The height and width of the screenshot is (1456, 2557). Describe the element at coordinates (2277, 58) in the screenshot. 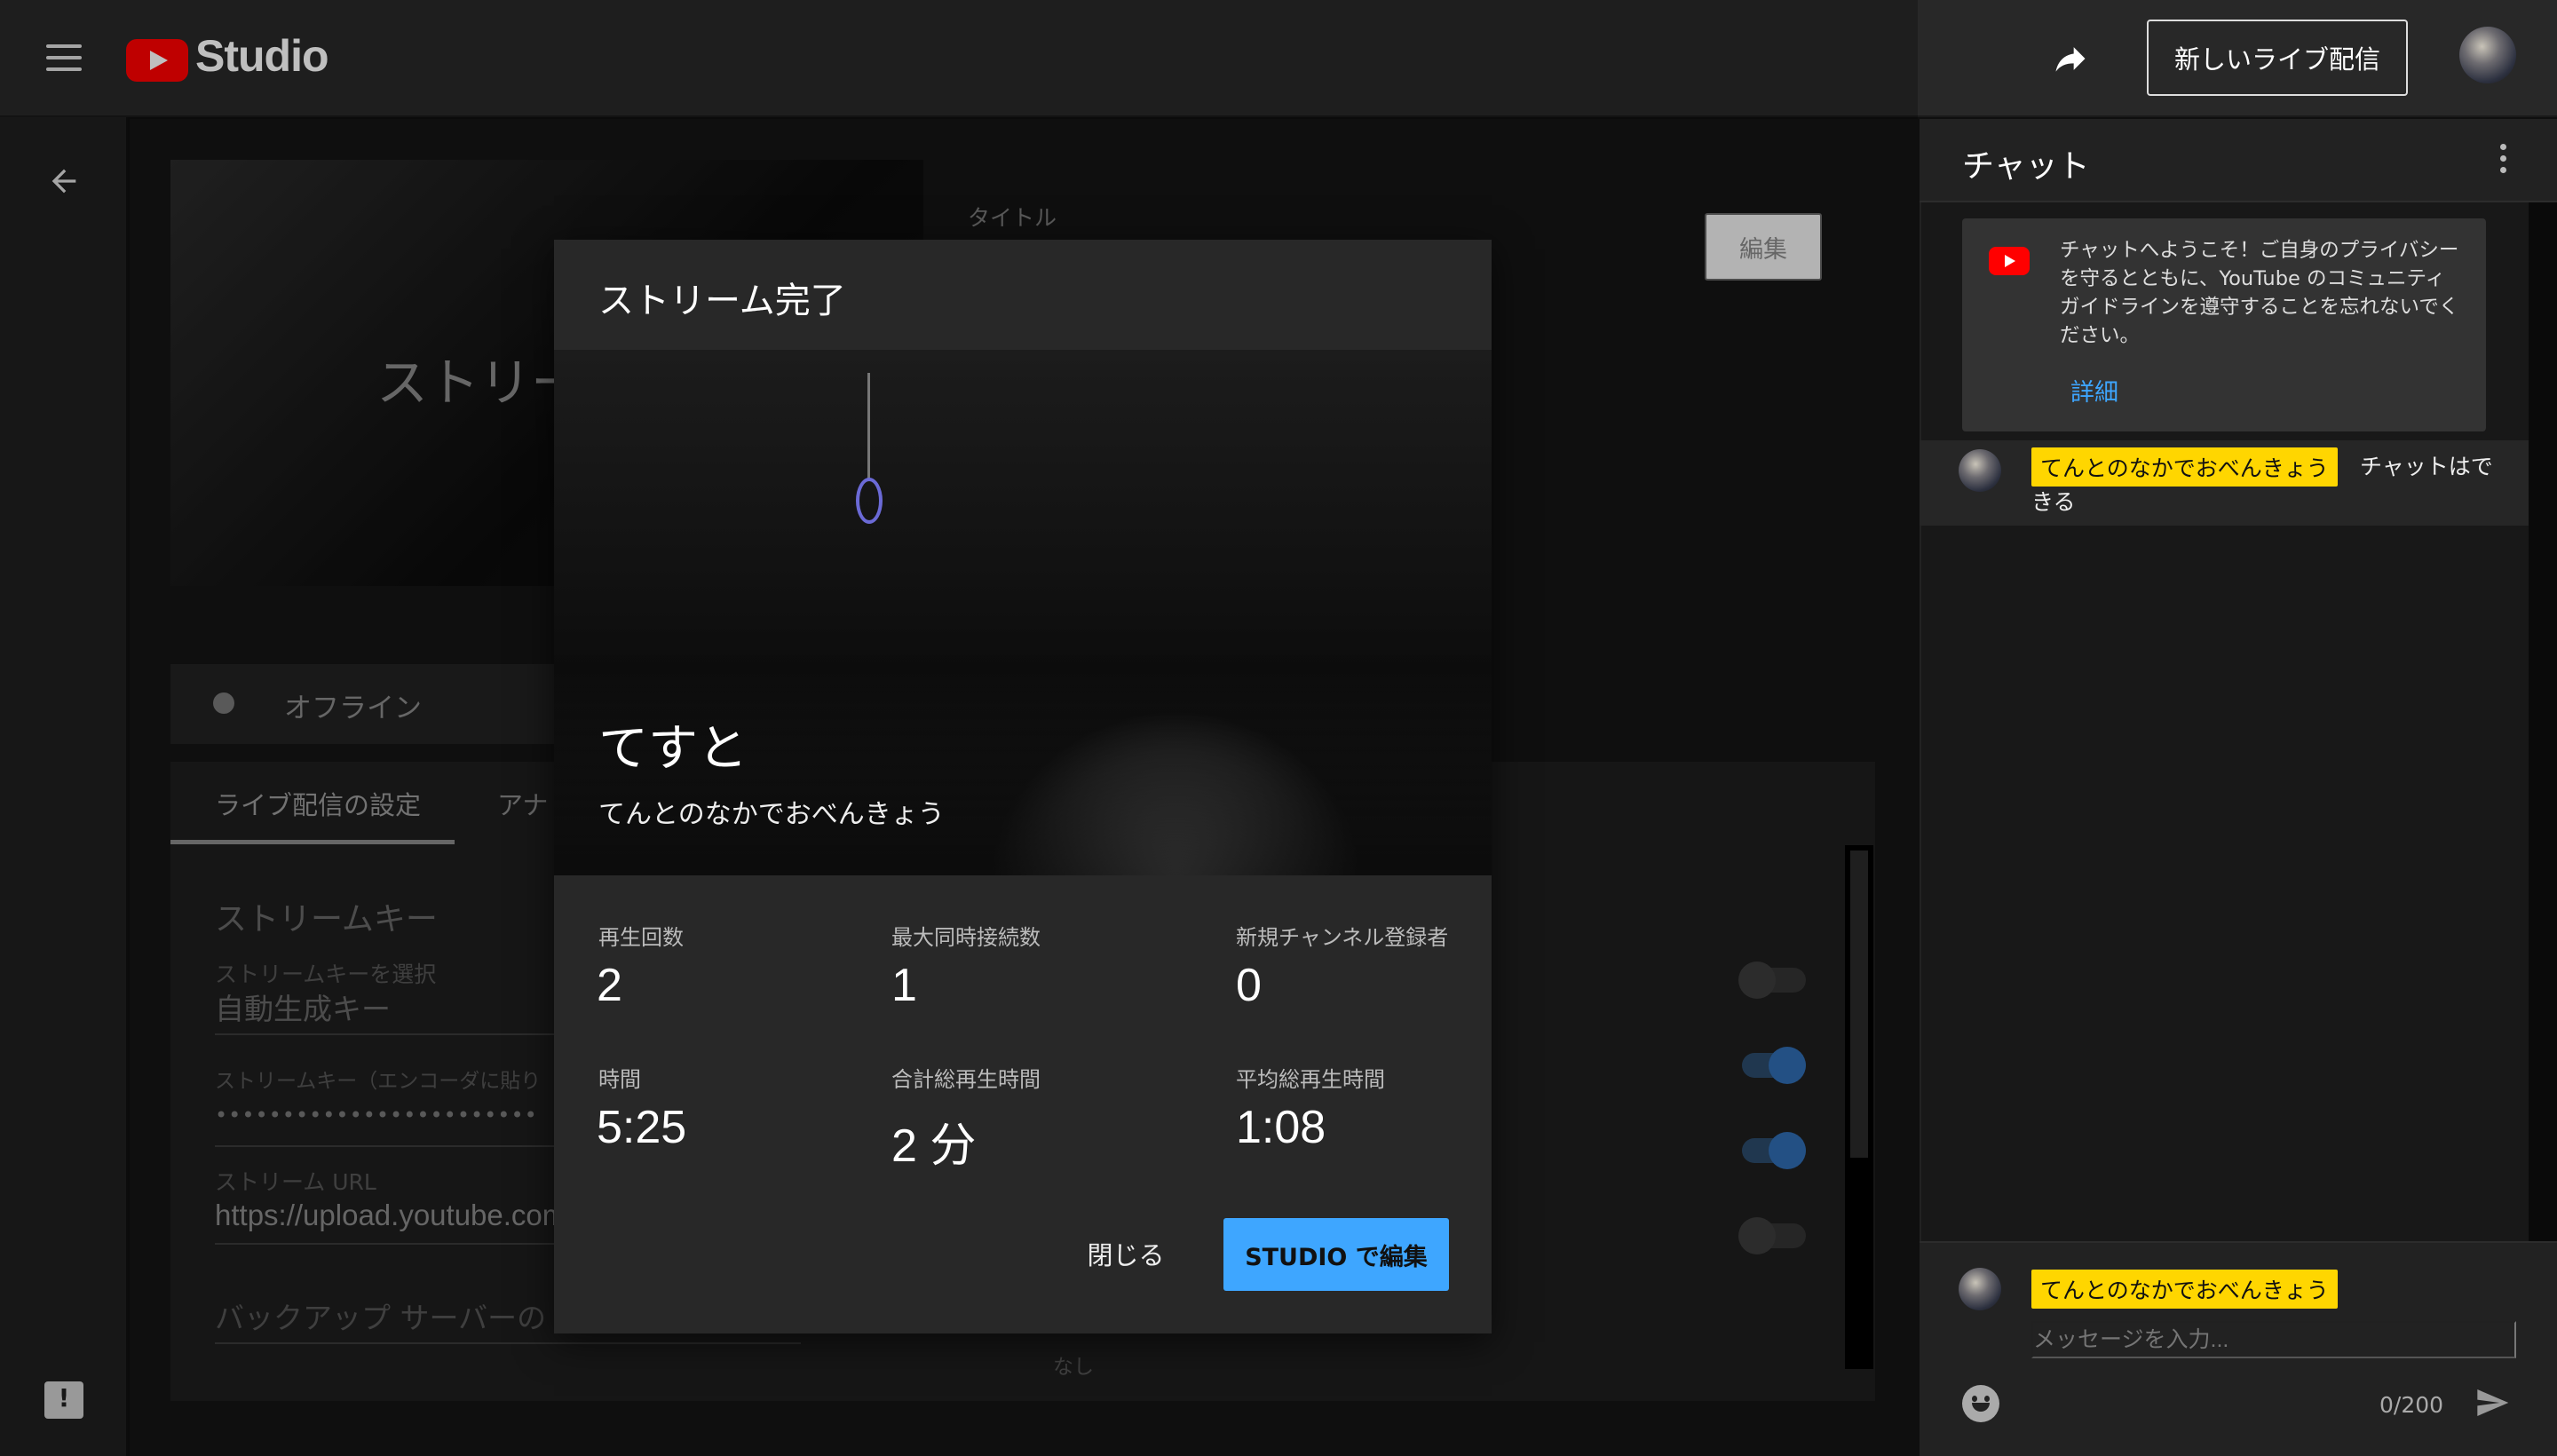

I see `new-live-stream-button: 新しいライブ配信` at that location.